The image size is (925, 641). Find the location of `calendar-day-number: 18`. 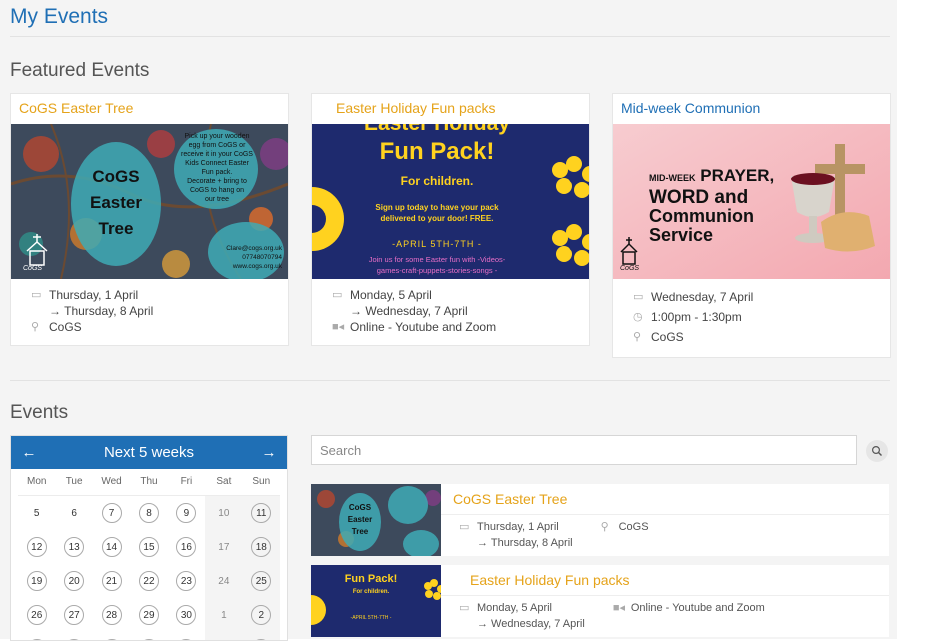

calendar-day-number: 18 is located at coordinates (261, 547).